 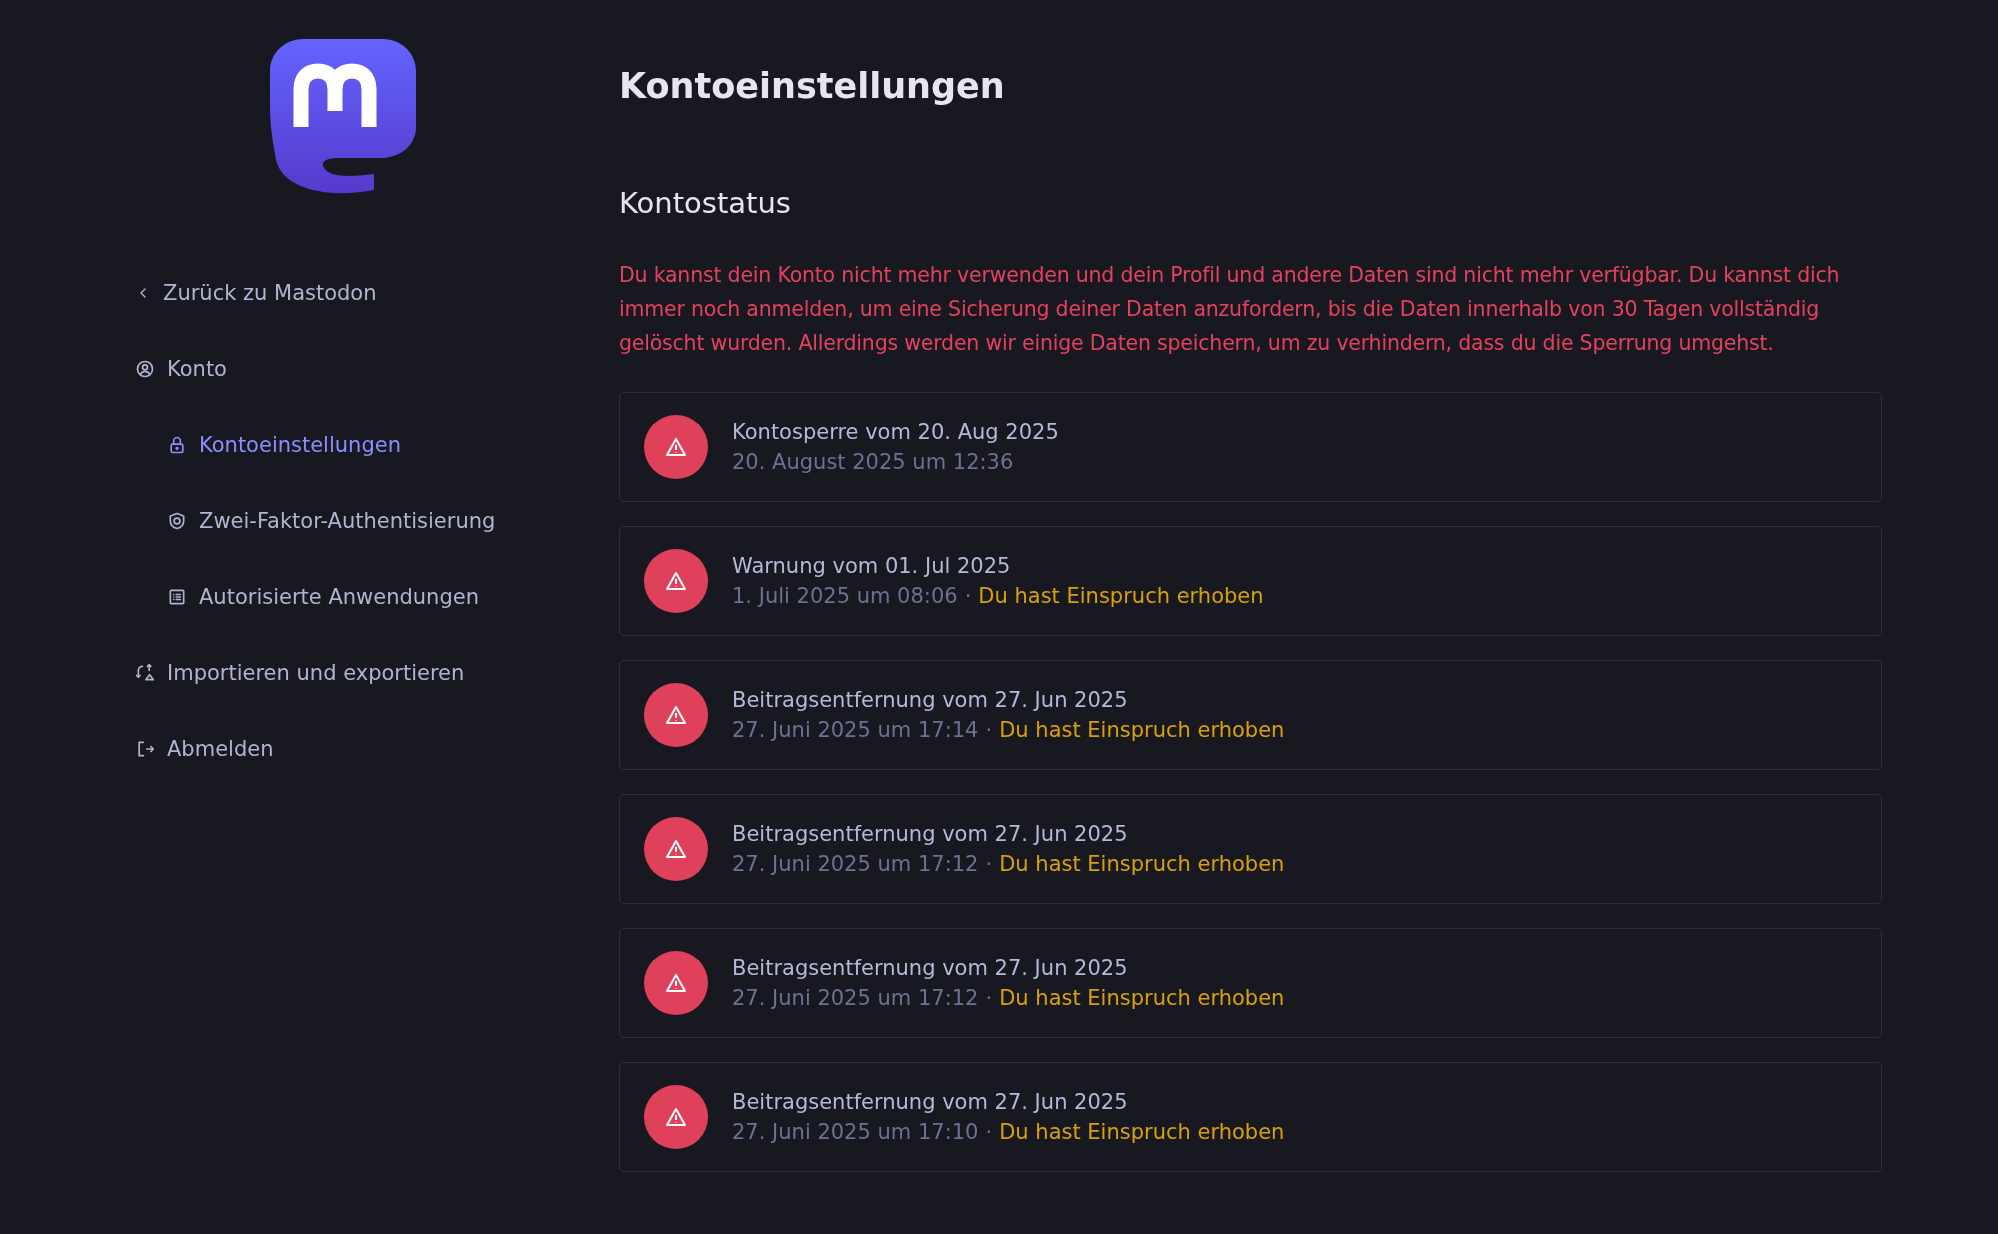 I want to click on section-title: Kontostatus, so click(x=705, y=203).